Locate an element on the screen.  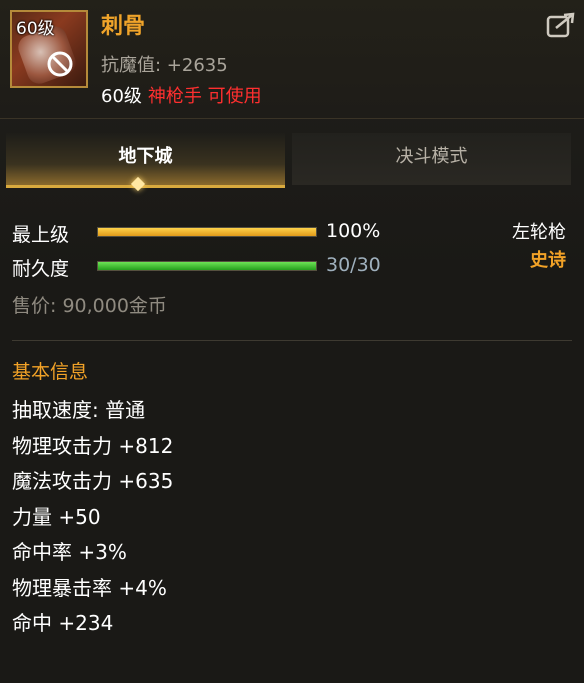
level-badge: 60级 is located at coordinates (35, 29).